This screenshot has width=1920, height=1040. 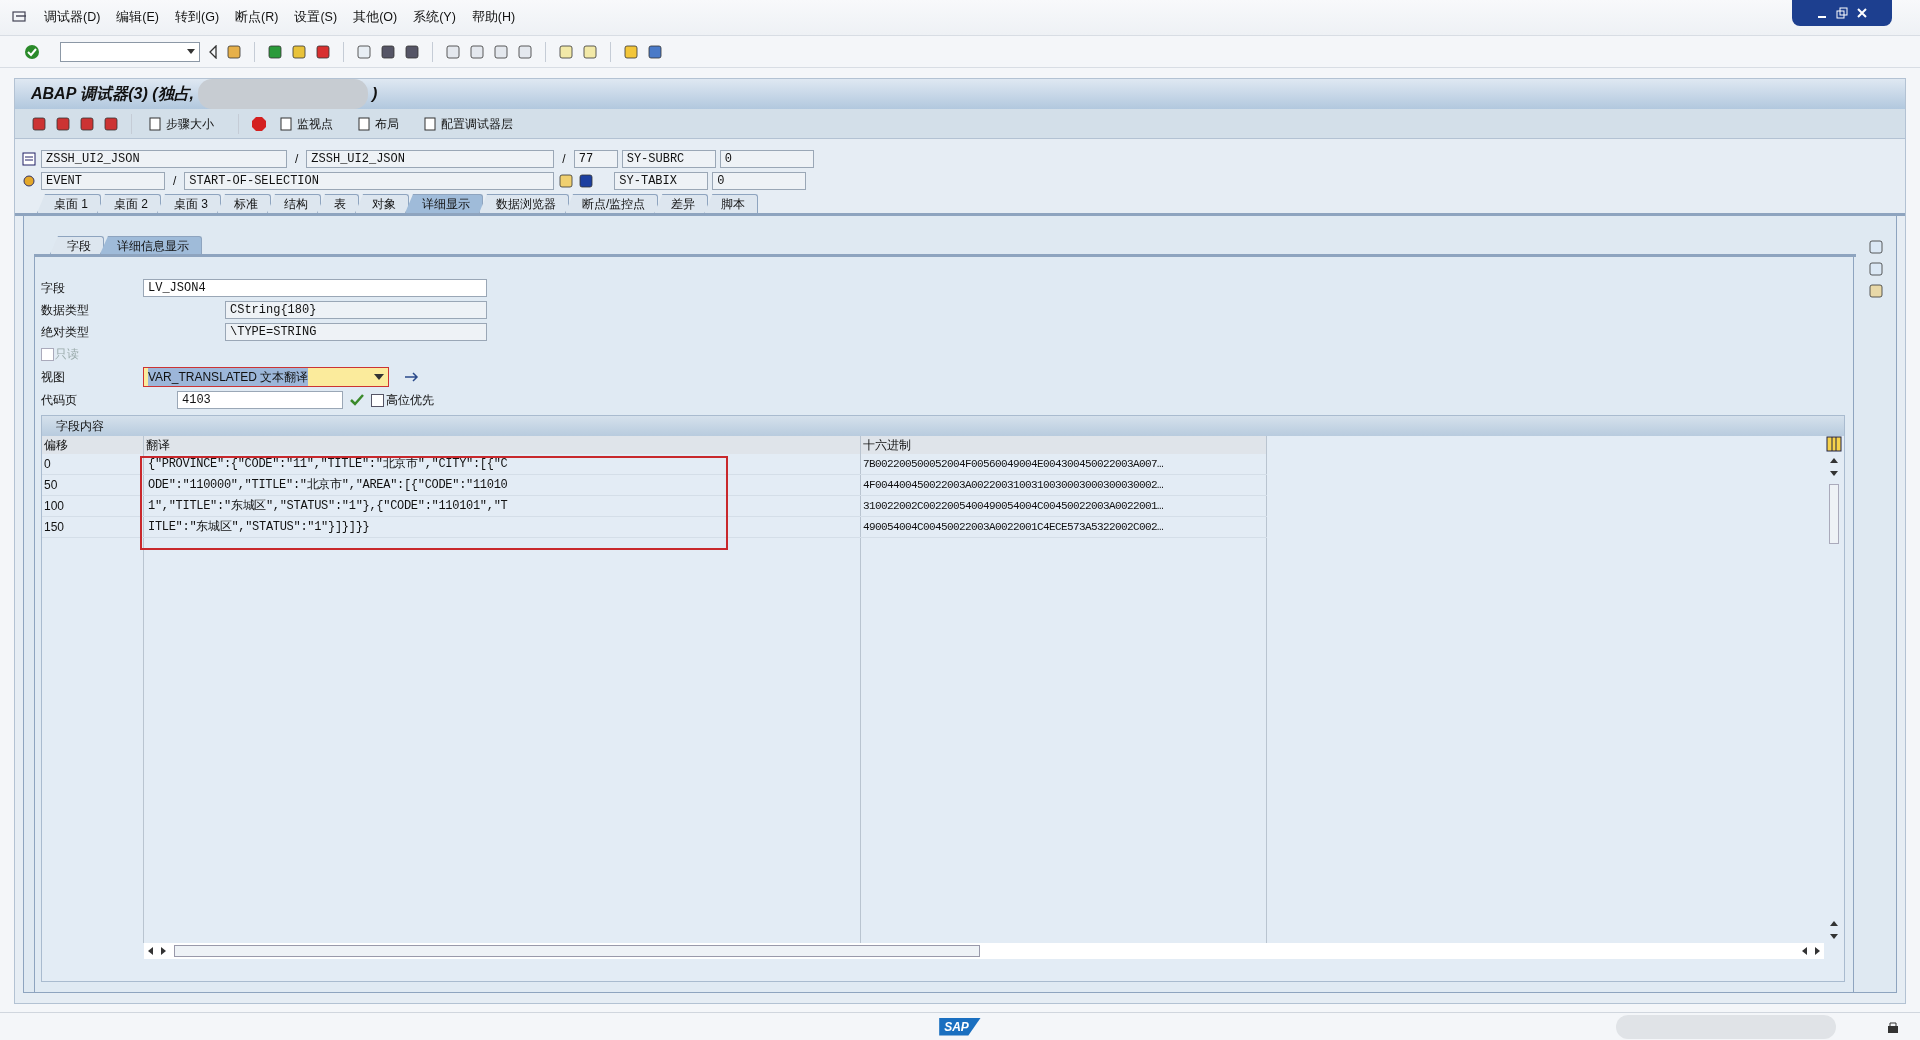 I want to click on menu-item: 调试器(D), so click(x=72, y=17).